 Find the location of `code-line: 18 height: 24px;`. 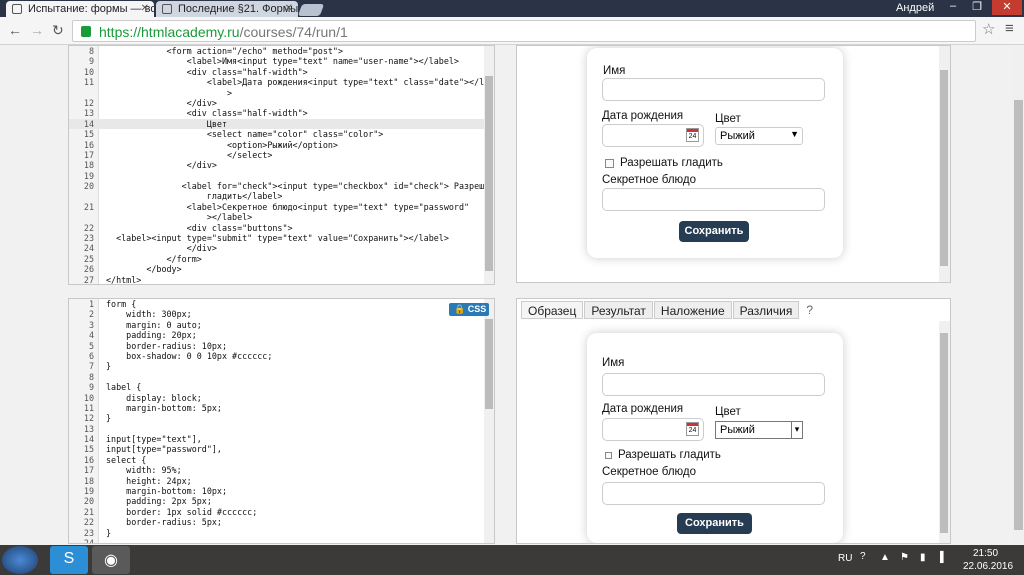

code-line: 18 height: 24px; is located at coordinates (281, 481).